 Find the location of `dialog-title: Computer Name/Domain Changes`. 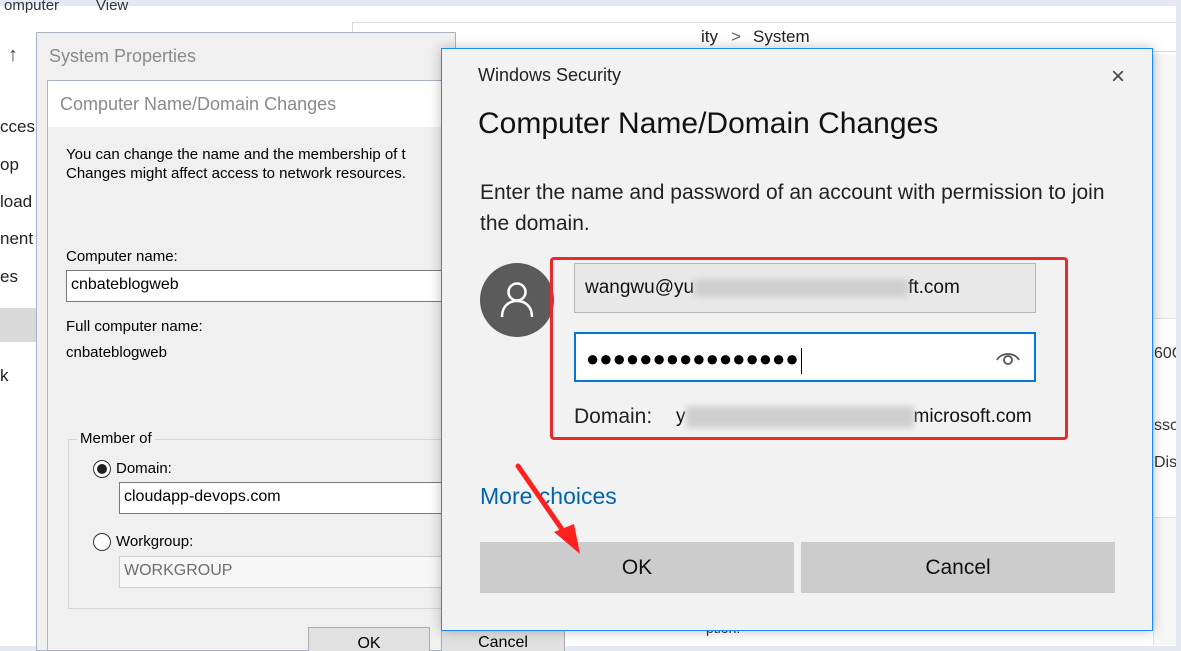

dialog-title: Computer Name/Domain Changes is located at coordinates (198, 104).